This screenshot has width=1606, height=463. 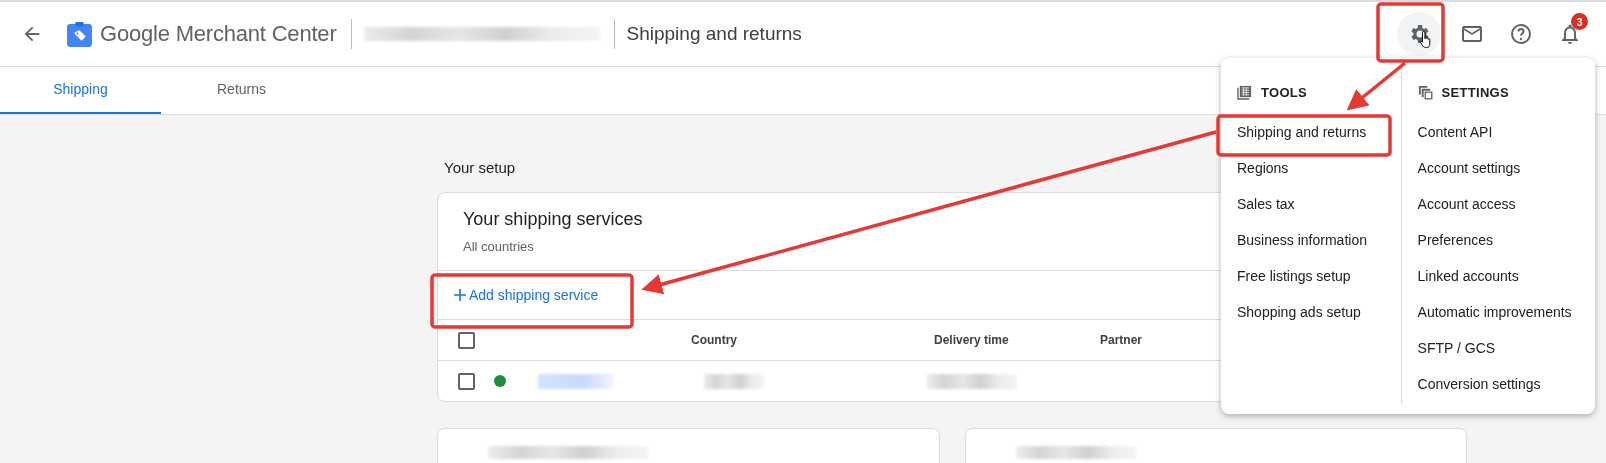 What do you see at coordinates (1506, 240) in the screenshot?
I see `menu-item: Preferences` at bounding box center [1506, 240].